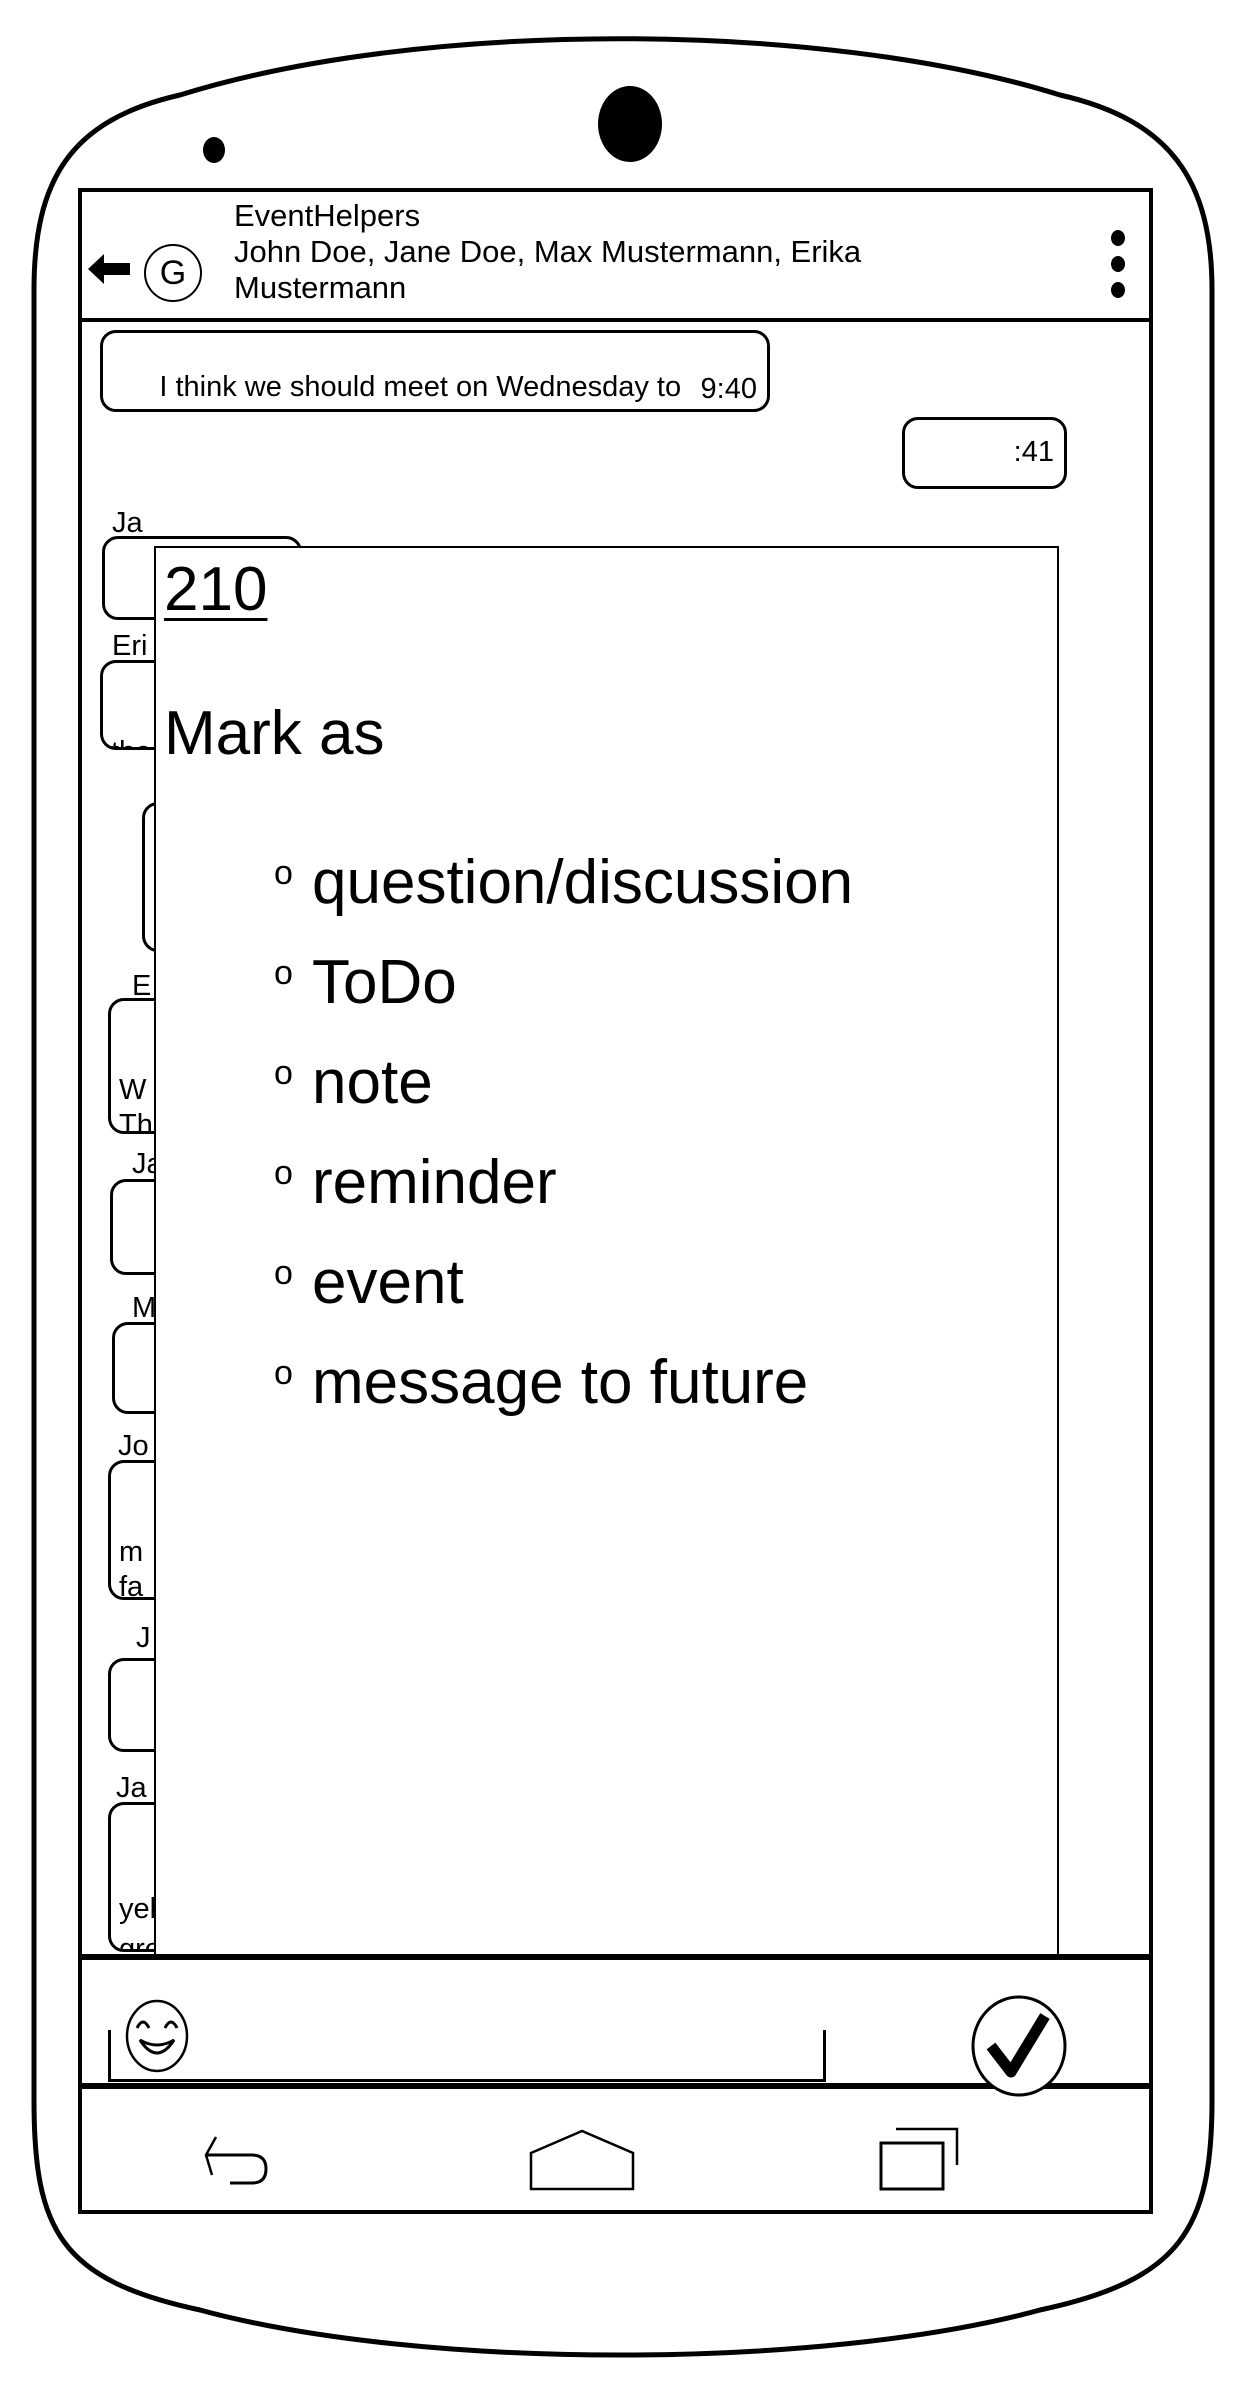 Image resolution: width=1240 pixels, height=2391 pixels. I want to click on option-label: ToDo, so click(384, 982).